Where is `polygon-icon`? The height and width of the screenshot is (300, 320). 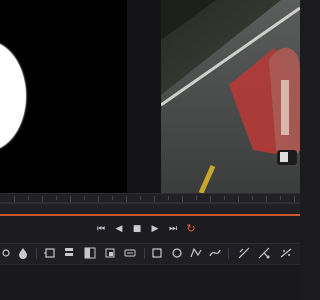 polygon-icon is located at coordinates (196, 253).